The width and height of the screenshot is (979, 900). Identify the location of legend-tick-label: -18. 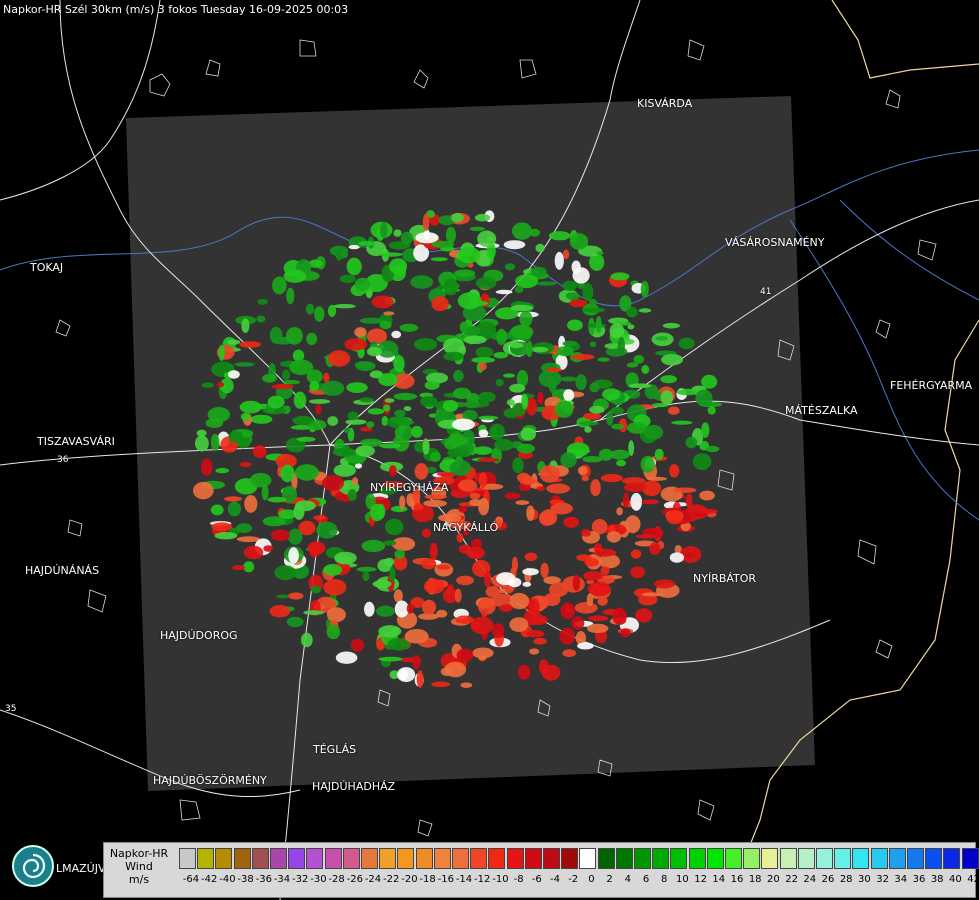
(427, 879).